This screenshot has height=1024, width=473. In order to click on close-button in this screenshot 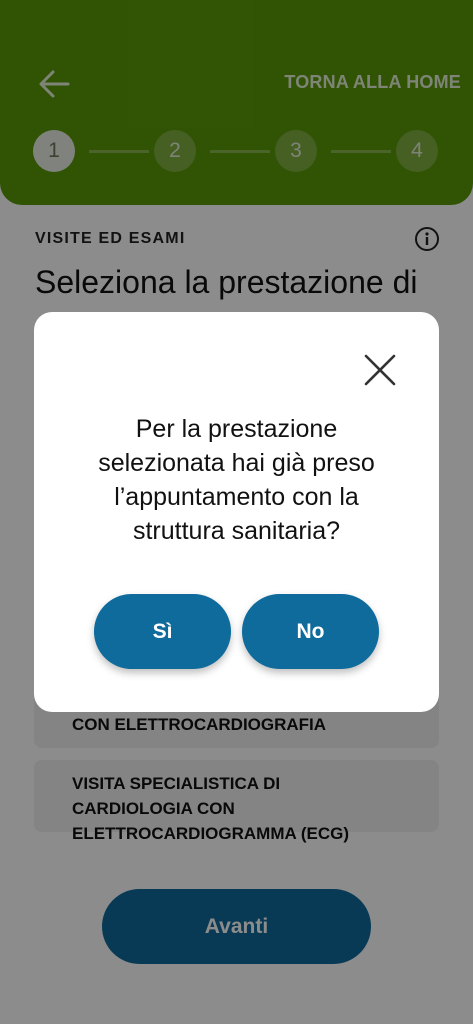, I will do `click(380, 370)`.